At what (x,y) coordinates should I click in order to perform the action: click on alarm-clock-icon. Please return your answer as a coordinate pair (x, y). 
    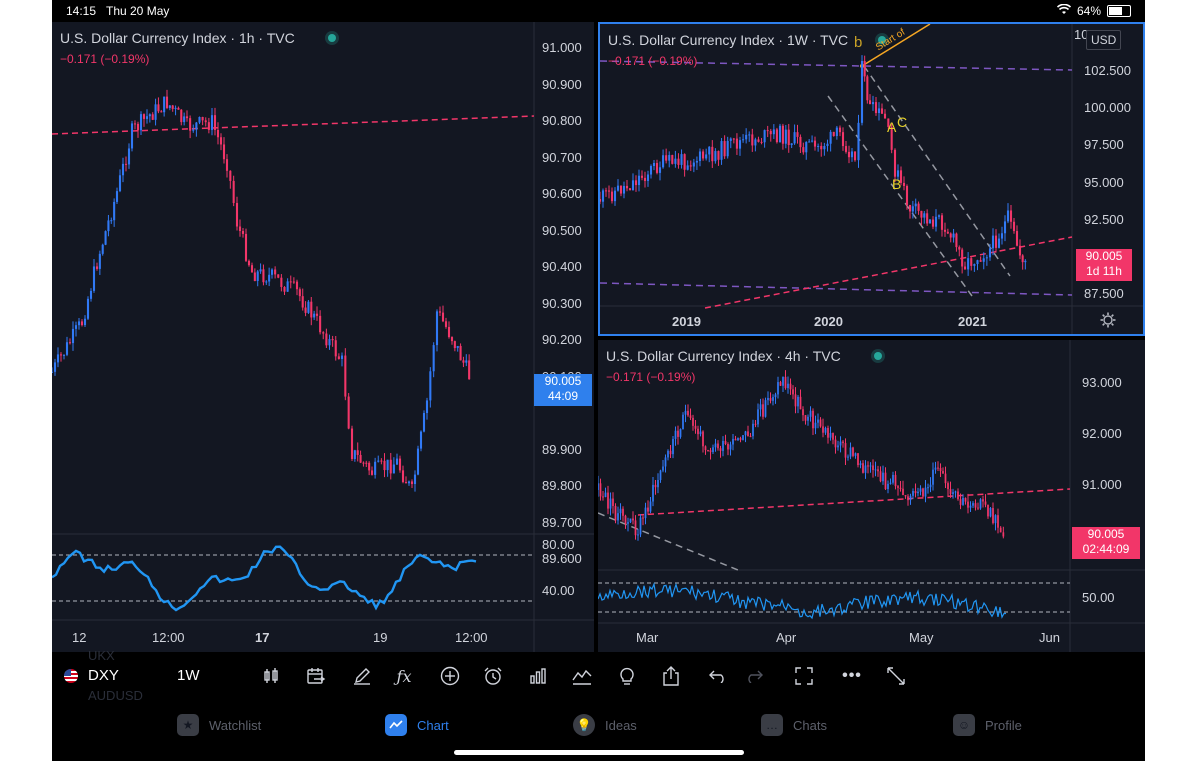
    Looking at the image, I should click on (493, 676).